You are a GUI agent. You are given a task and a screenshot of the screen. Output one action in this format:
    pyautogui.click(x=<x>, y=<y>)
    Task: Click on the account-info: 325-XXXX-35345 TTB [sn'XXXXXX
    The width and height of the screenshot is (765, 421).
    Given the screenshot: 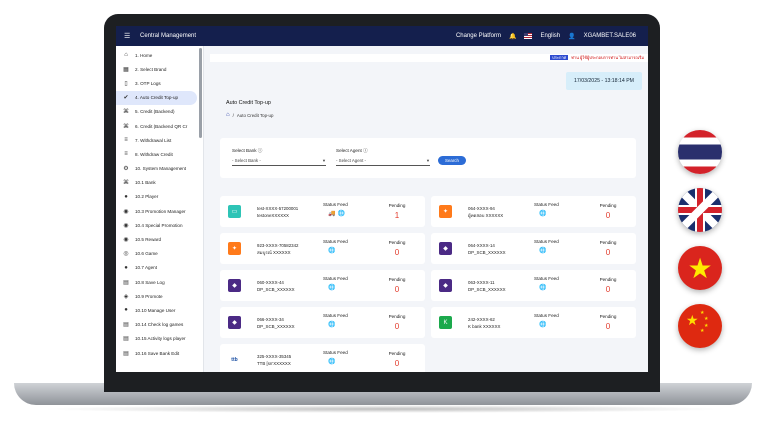 What is the action you would take?
    pyautogui.click(x=274, y=360)
    